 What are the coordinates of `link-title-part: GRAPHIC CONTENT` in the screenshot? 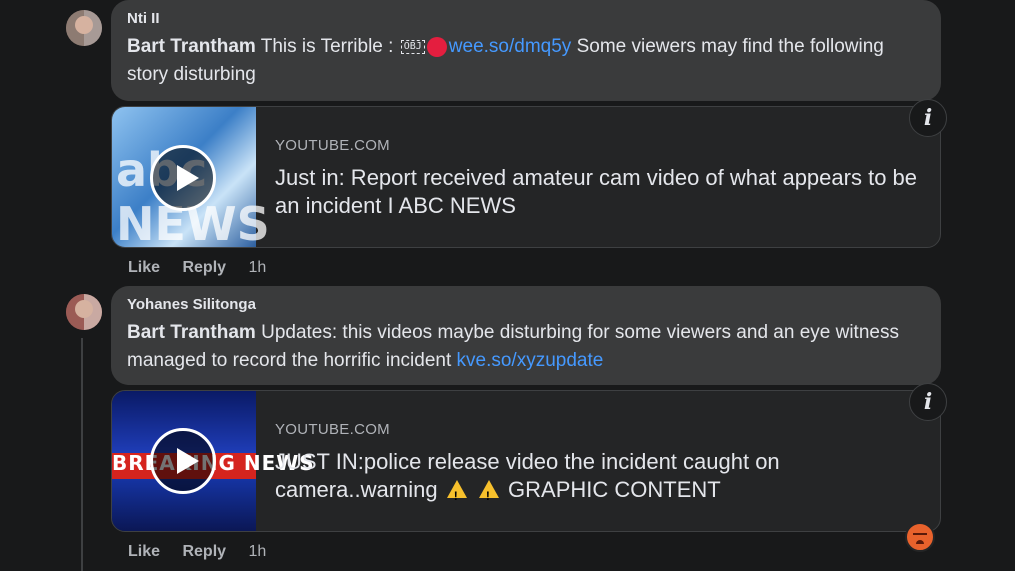 It's located at (614, 489).